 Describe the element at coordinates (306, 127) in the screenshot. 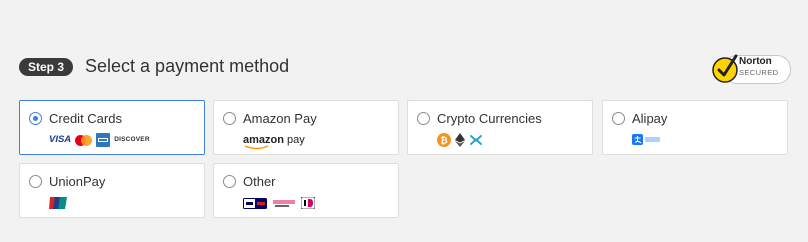

I see `payment-option-amazon-pay: Amazon Pay amazon pay` at that location.